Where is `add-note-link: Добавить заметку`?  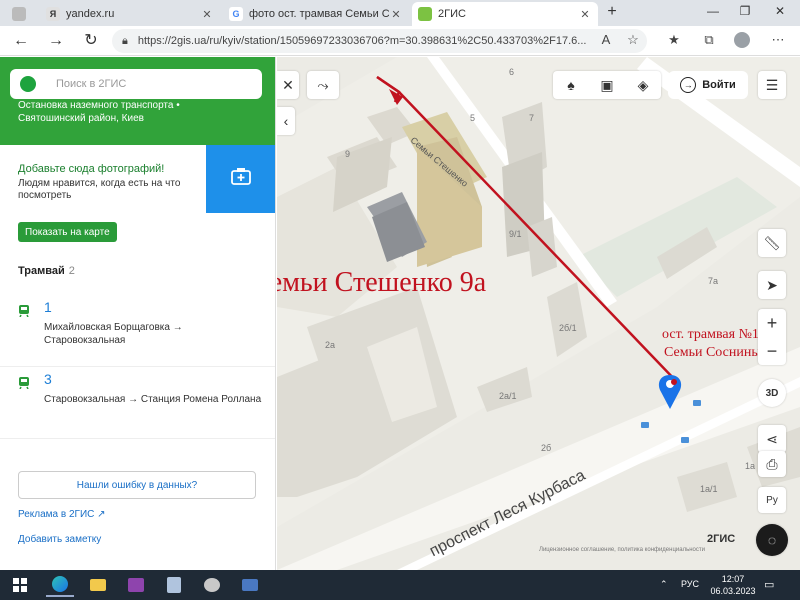
add-note-link: Добавить заметку is located at coordinates (59, 539).